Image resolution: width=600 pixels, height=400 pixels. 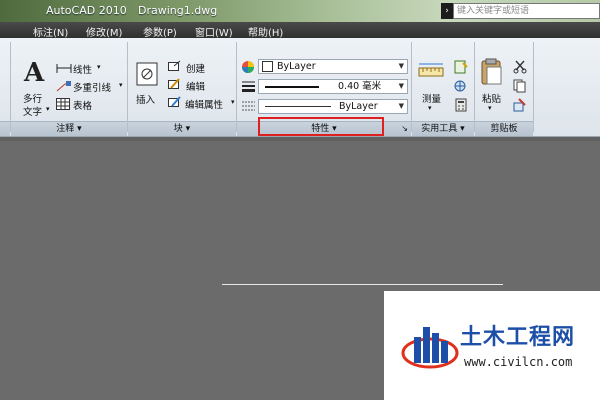 I want to click on document-title: Drawing1.dwg, so click(x=178, y=10).